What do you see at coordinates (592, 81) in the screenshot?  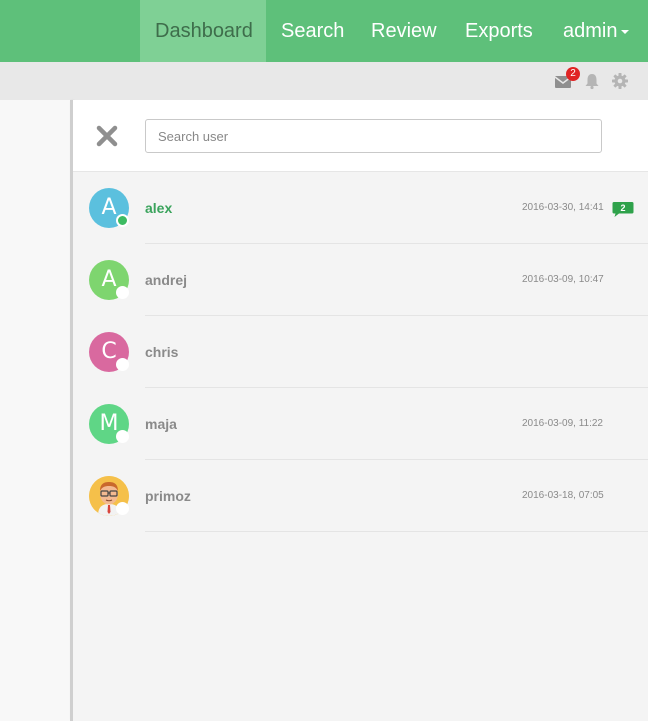 I see `bell-icon` at bounding box center [592, 81].